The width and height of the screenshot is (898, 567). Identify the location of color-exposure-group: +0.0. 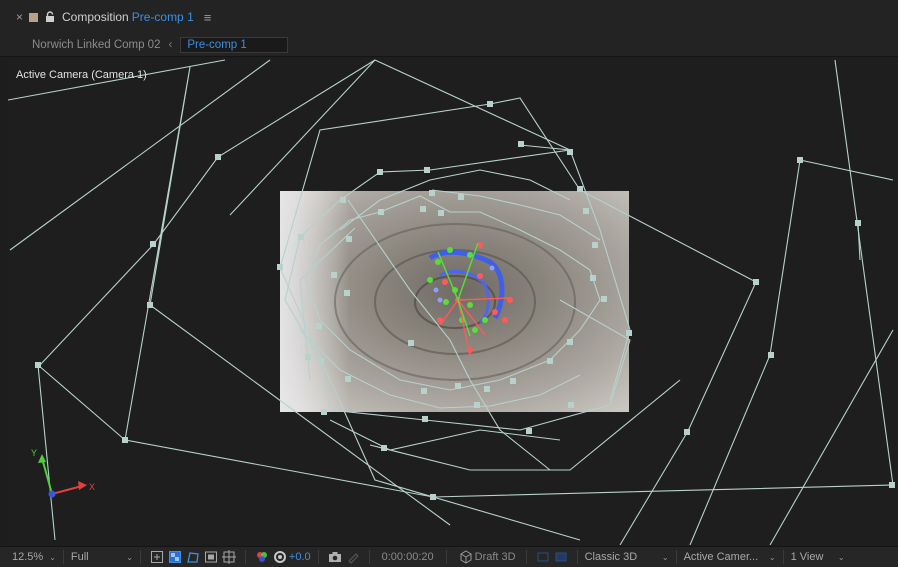
(282, 557).